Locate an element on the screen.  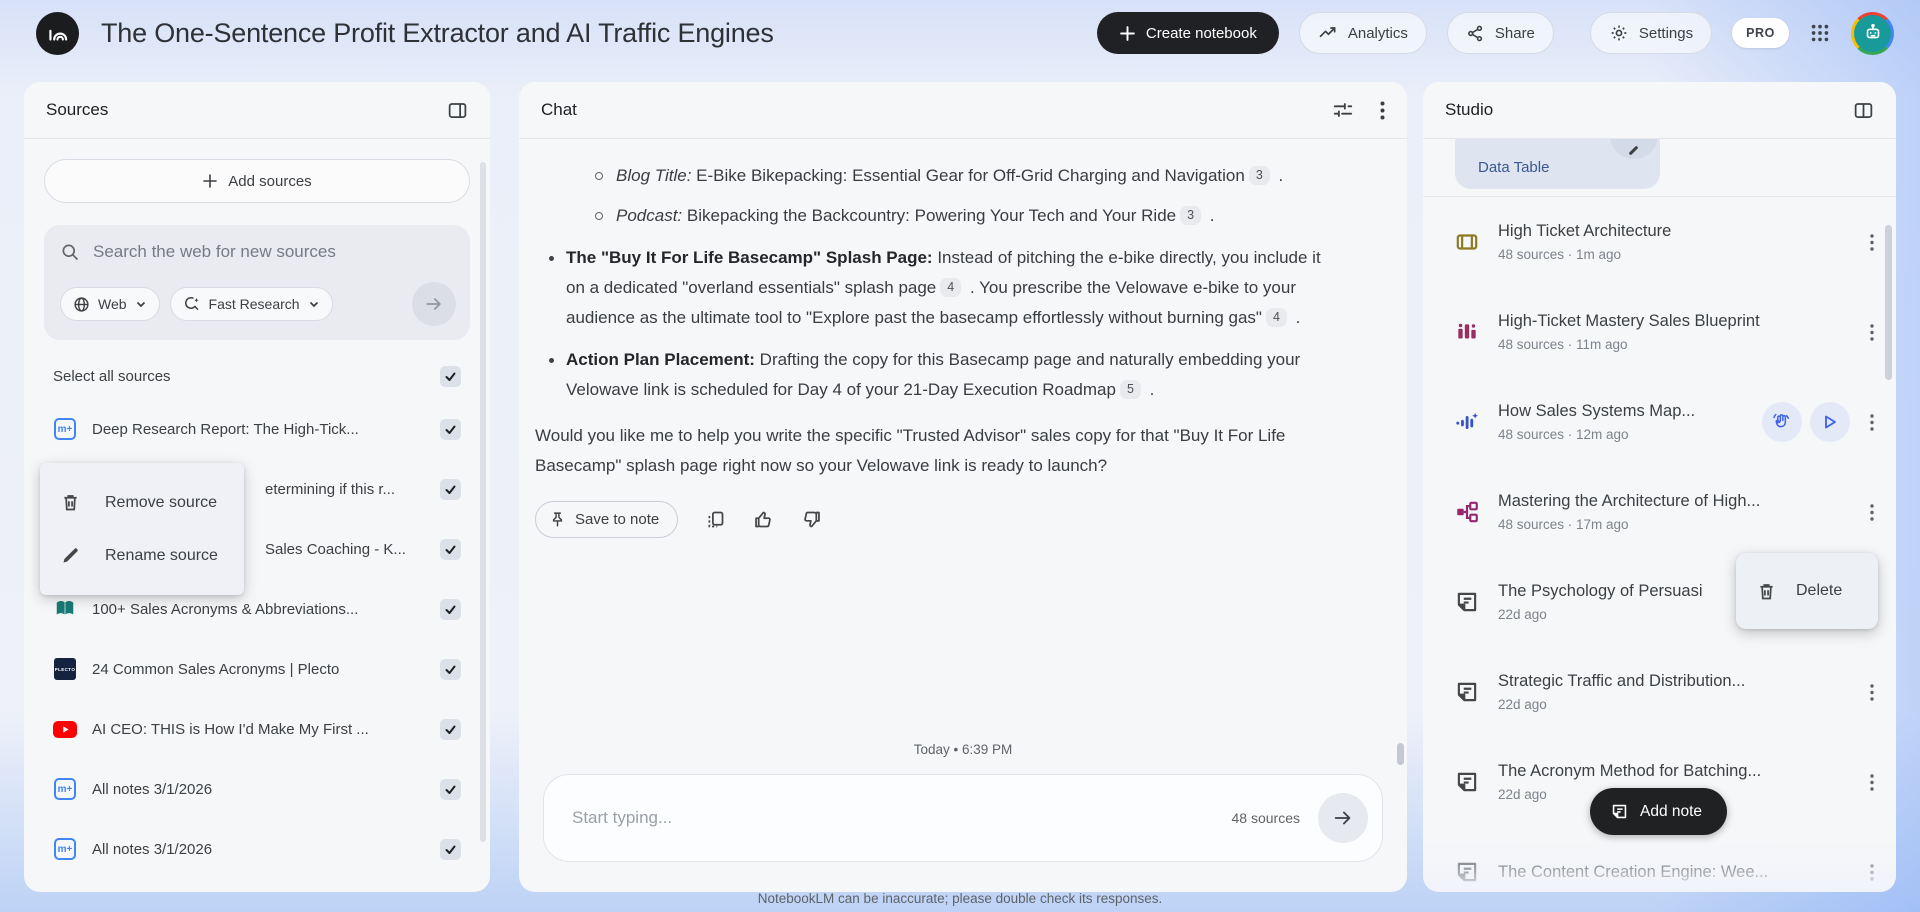
search-icon is located at coordinates (70, 252).